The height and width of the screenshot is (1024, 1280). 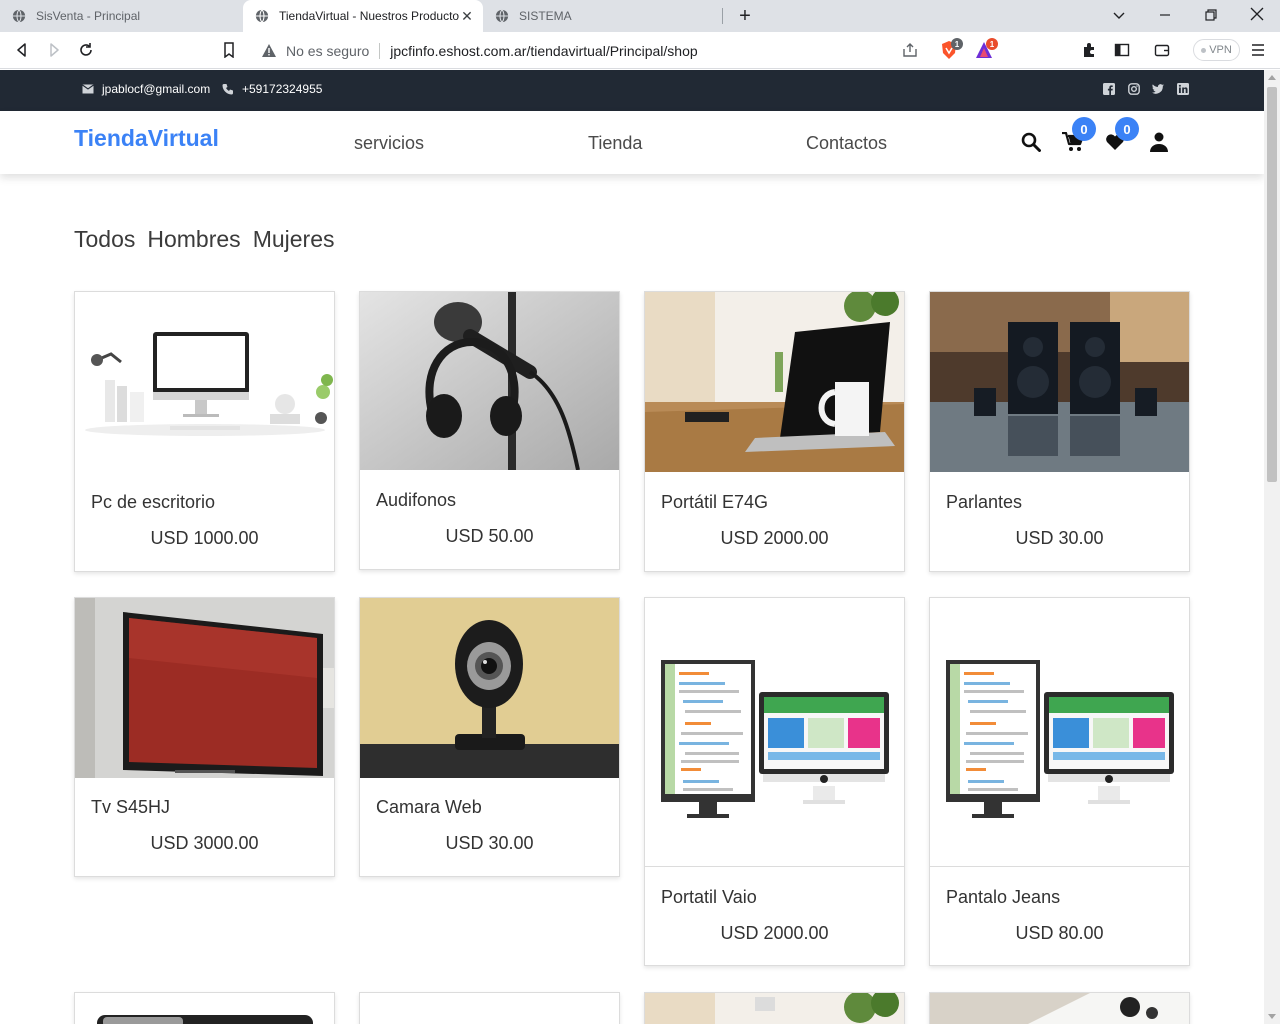 I want to click on wishlist-count-badge: 0, so click(x=1127, y=129).